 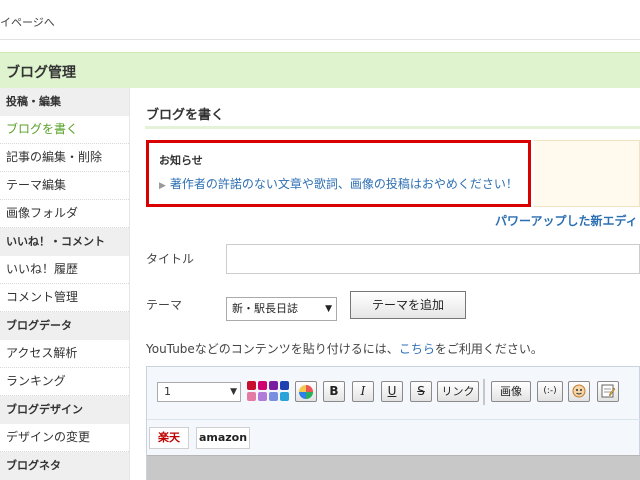 I want to click on emoji-button: (:-), so click(x=550, y=391).